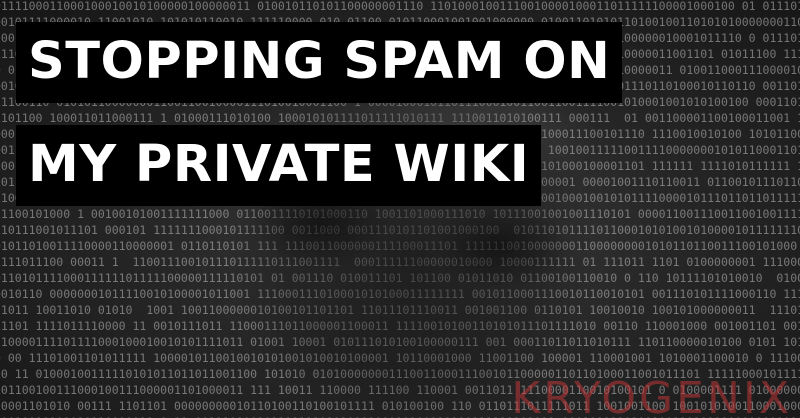  I want to click on watermark: KRYOGENIX, so click(651, 395).